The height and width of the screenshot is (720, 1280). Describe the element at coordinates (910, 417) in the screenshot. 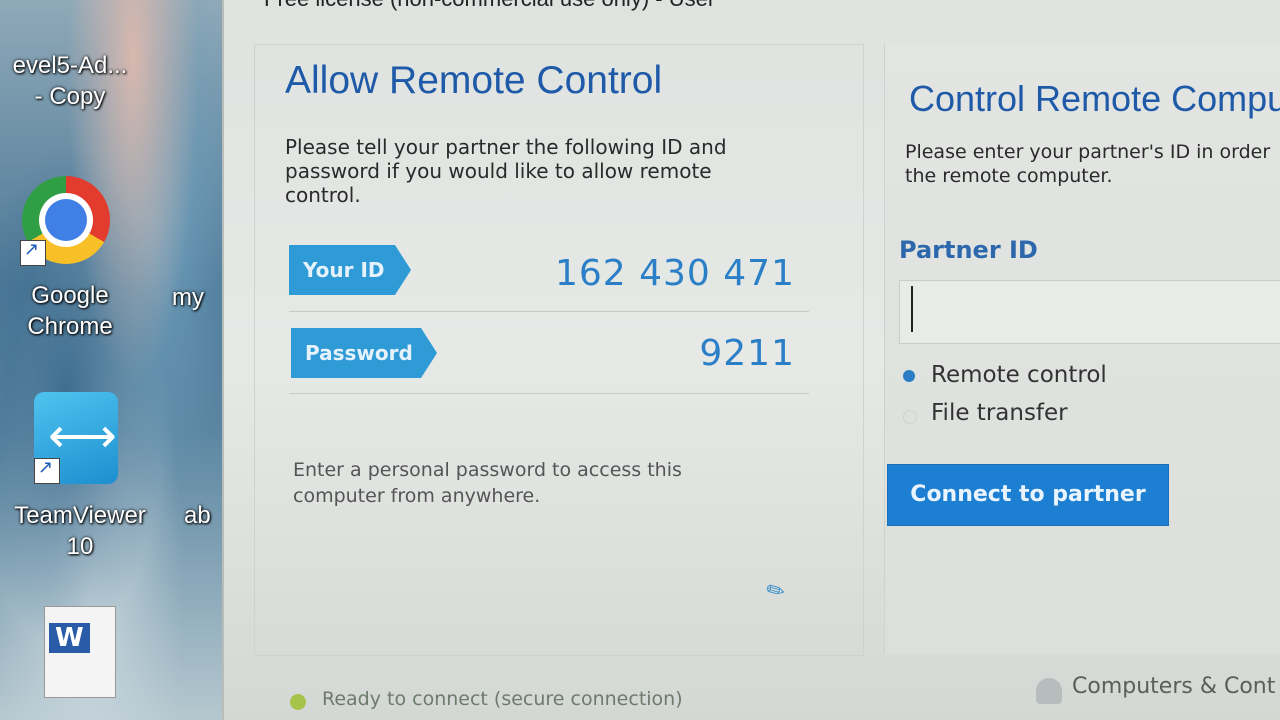

I see `file-transfer-radio` at that location.